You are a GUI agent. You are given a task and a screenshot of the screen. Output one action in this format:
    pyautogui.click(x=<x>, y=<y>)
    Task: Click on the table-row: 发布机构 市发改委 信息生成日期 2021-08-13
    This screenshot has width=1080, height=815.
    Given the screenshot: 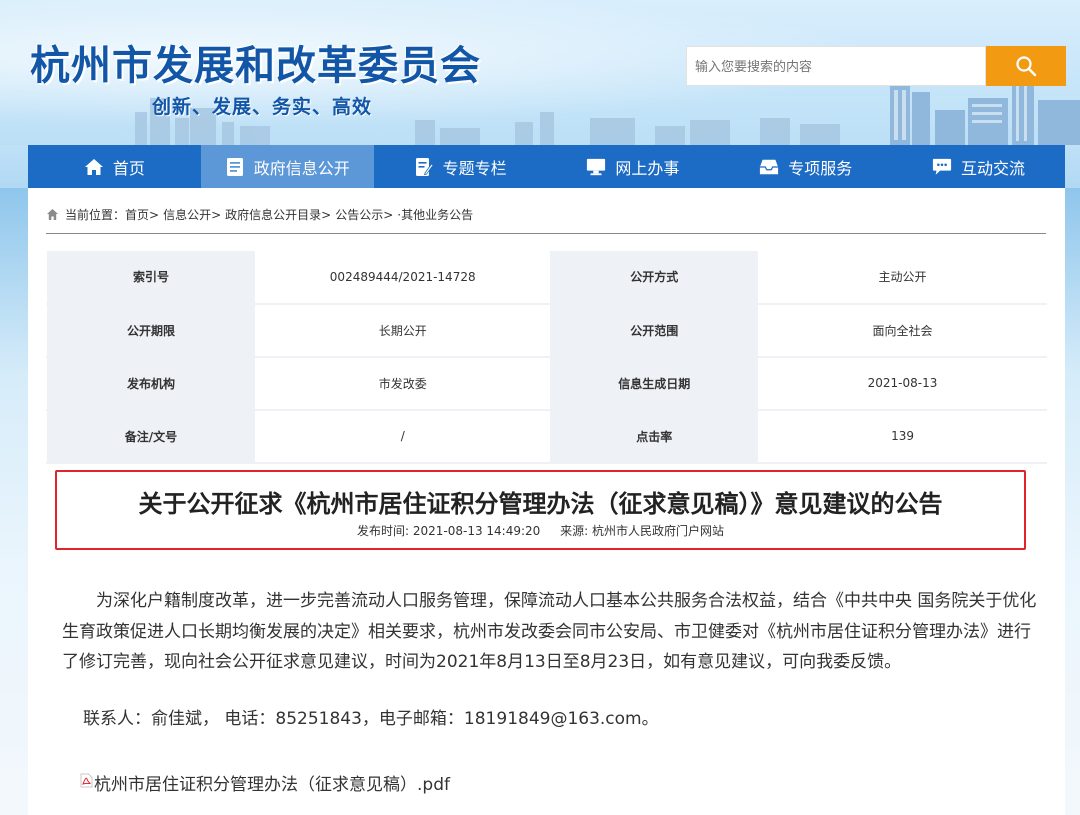 What is the action you would take?
    pyautogui.click(x=546, y=383)
    